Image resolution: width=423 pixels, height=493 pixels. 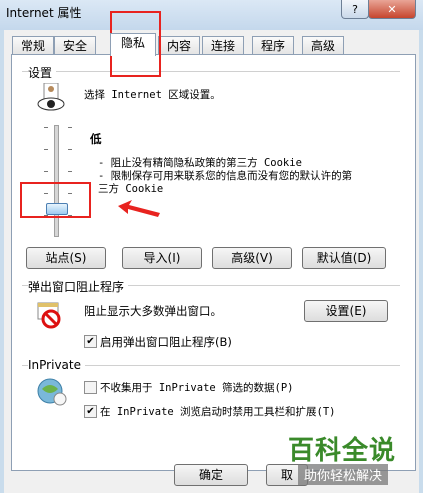 I want to click on popup-block-icon, so click(x=49, y=315).